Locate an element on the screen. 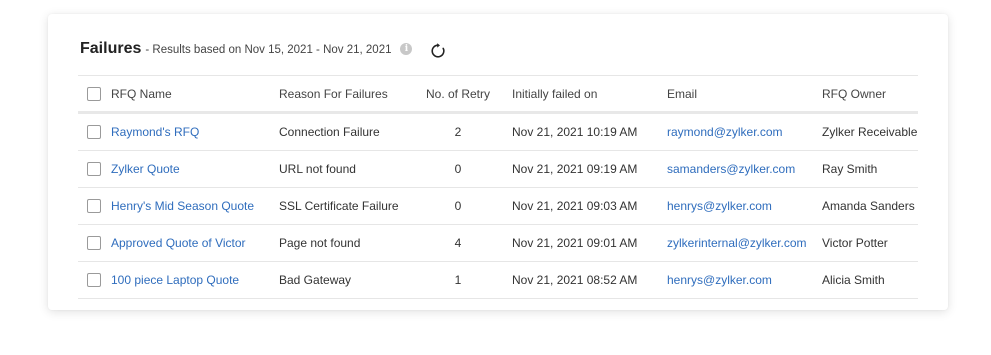  email-link: zylkerinternal@zylker.com is located at coordinates (737, 243).